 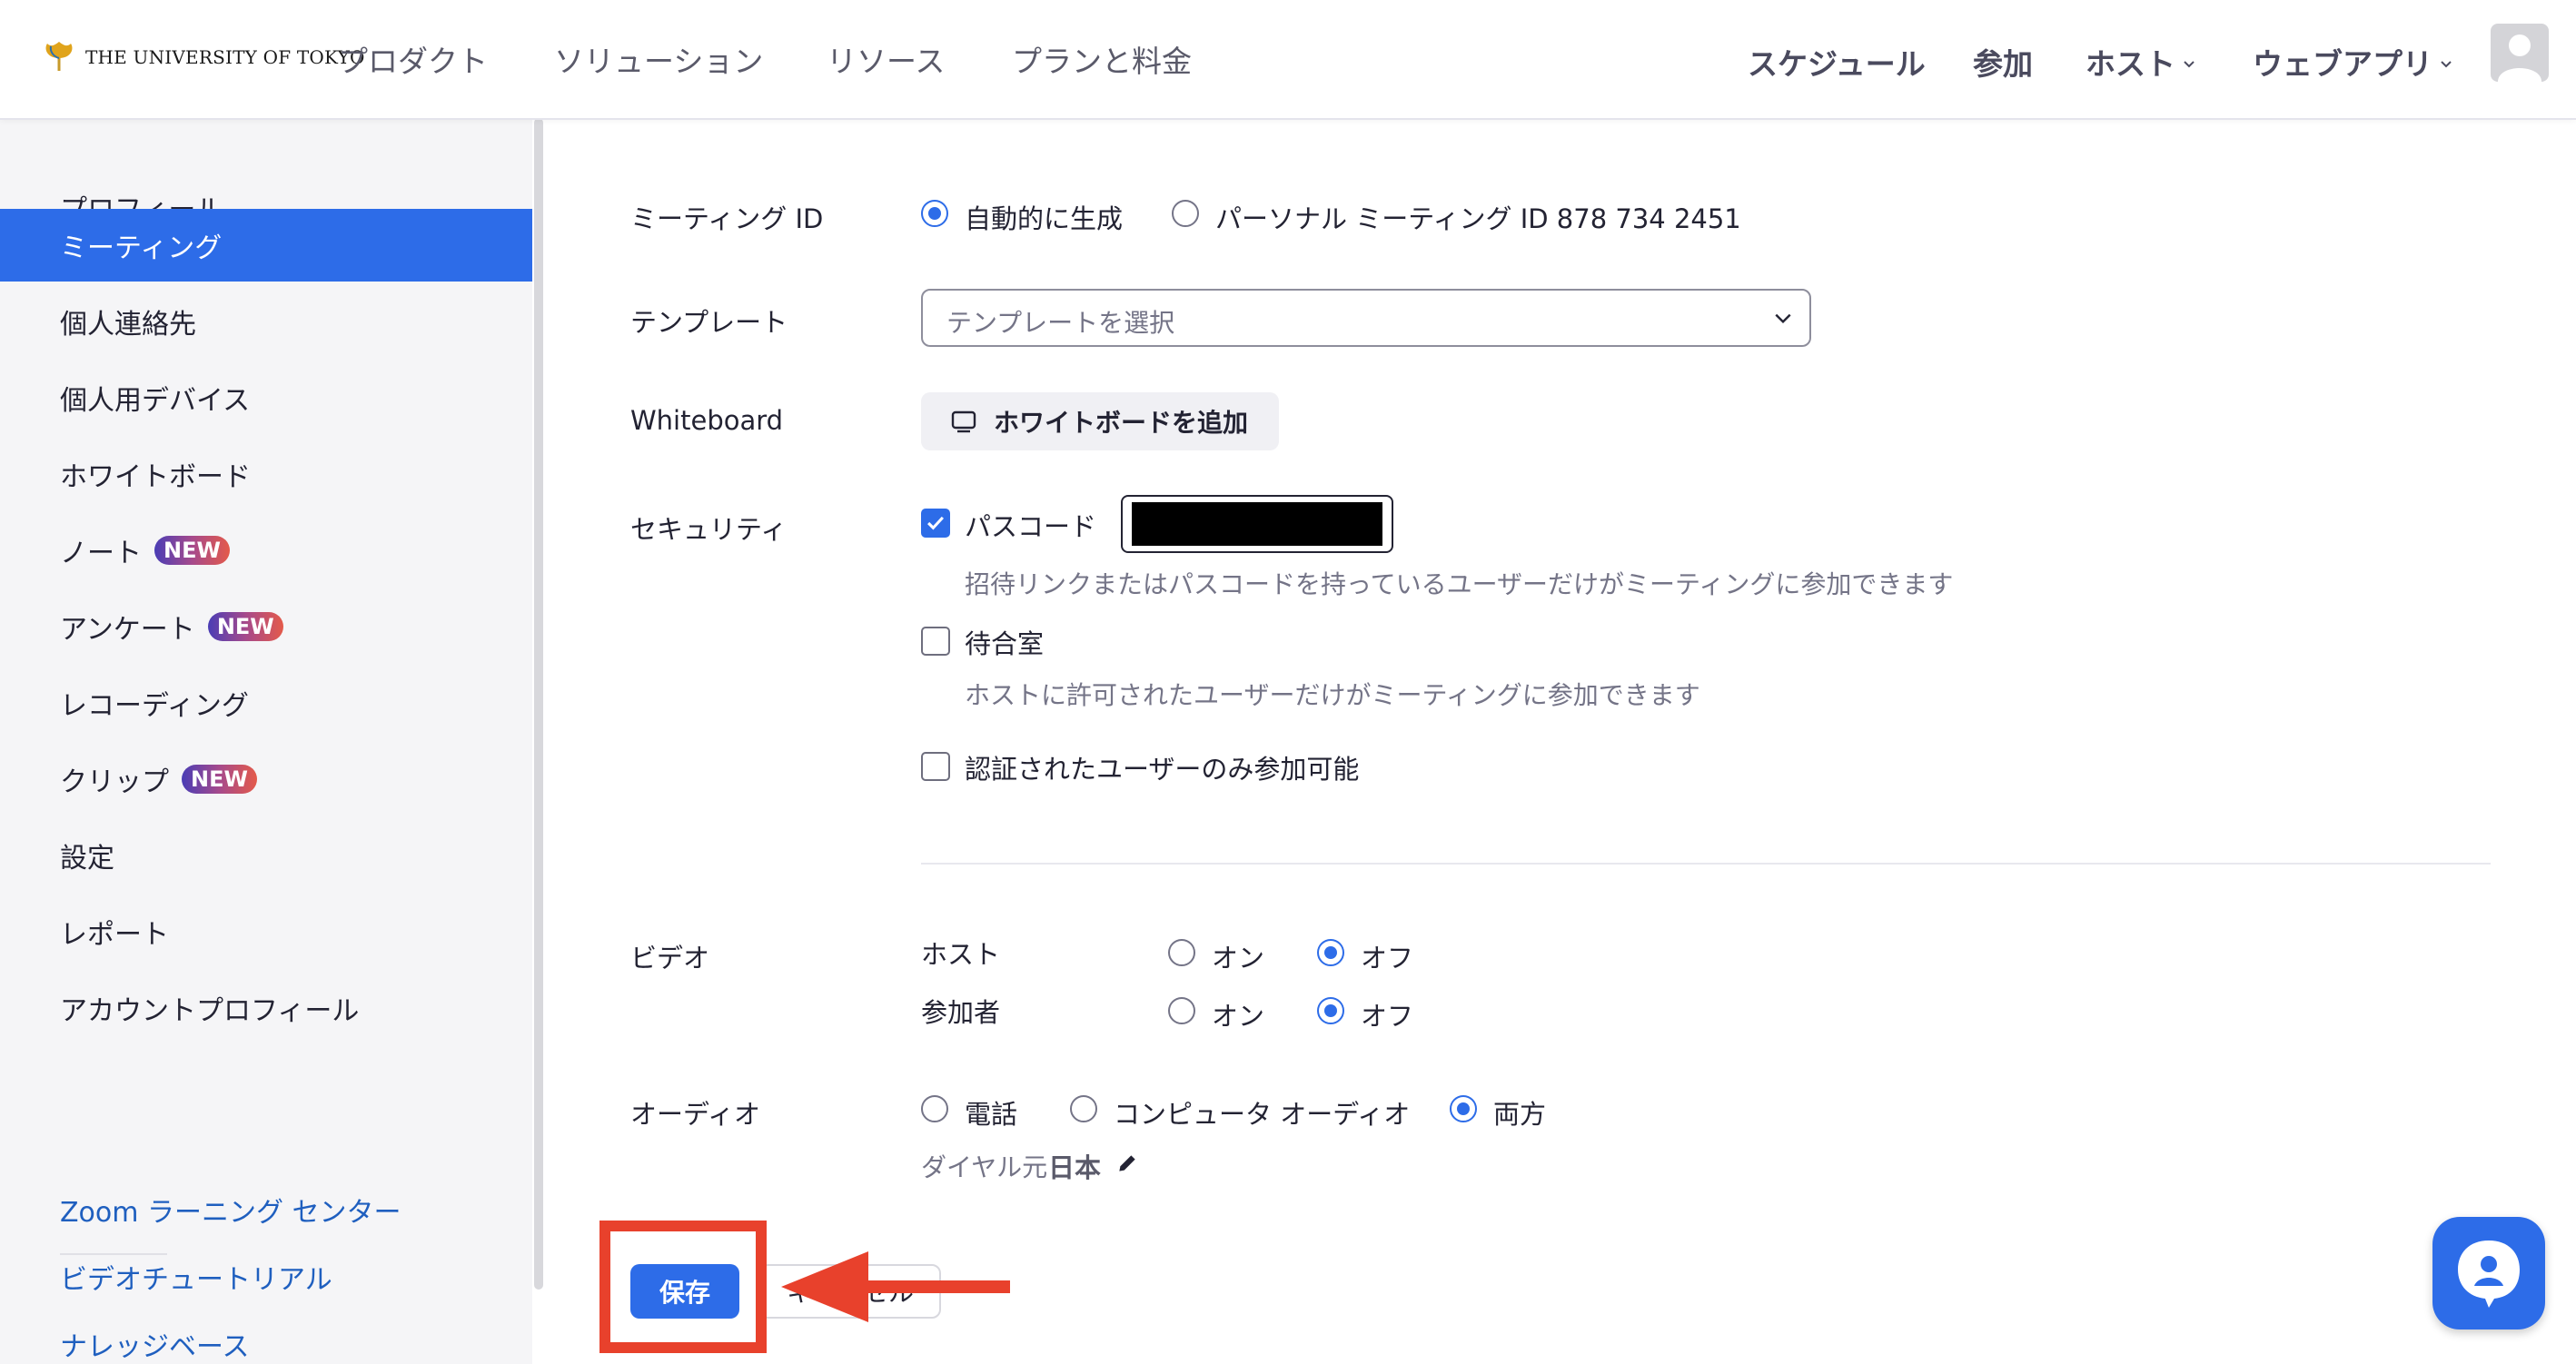 What do you see at coordinates (154, 706) in the screenshot?
I see `sidebar-item-label: レコーディング` at bounding box center [154, 706].